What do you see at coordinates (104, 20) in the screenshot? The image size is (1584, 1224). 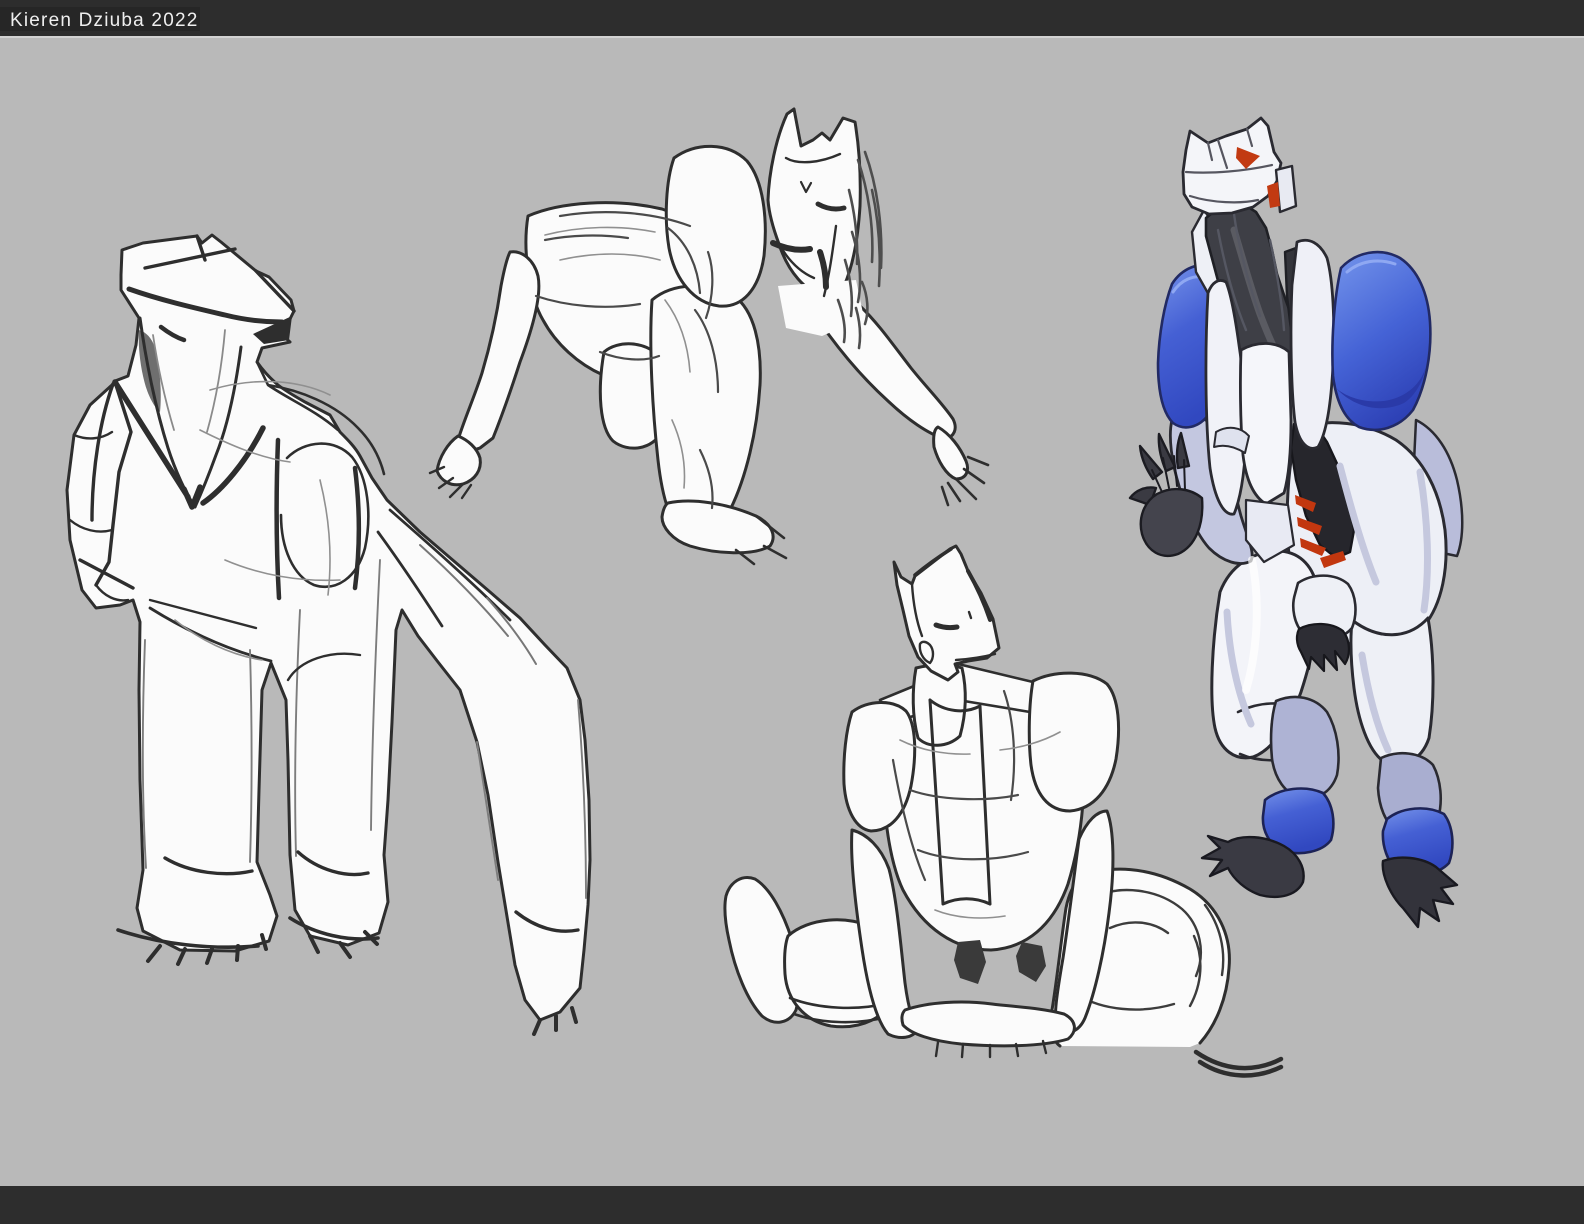 I see `svg-text: Kieren Dziuba 2022` at bounding box center [104, 20].